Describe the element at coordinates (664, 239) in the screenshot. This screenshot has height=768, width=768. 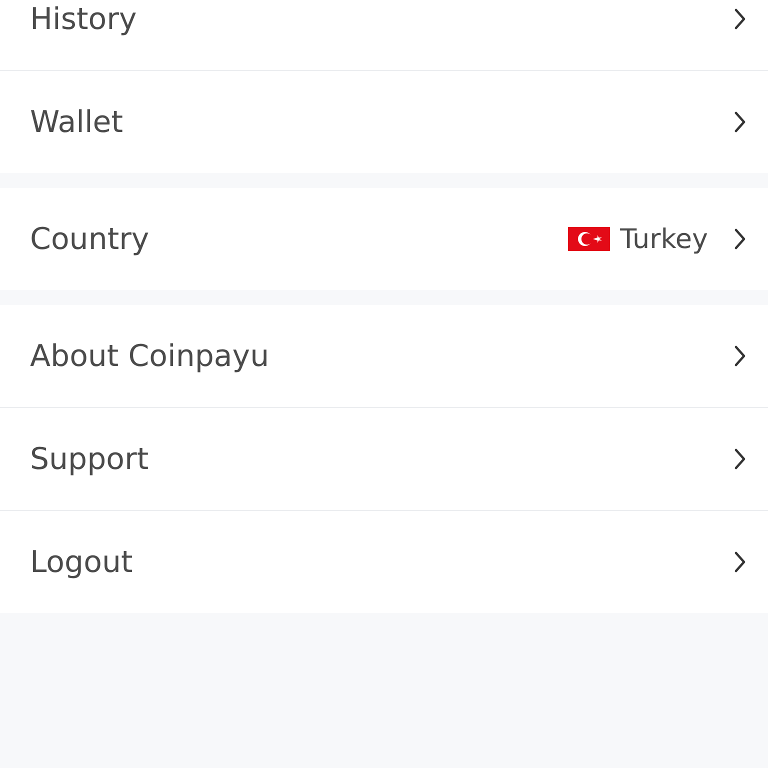
I see `country-value: Turkey` at that location.